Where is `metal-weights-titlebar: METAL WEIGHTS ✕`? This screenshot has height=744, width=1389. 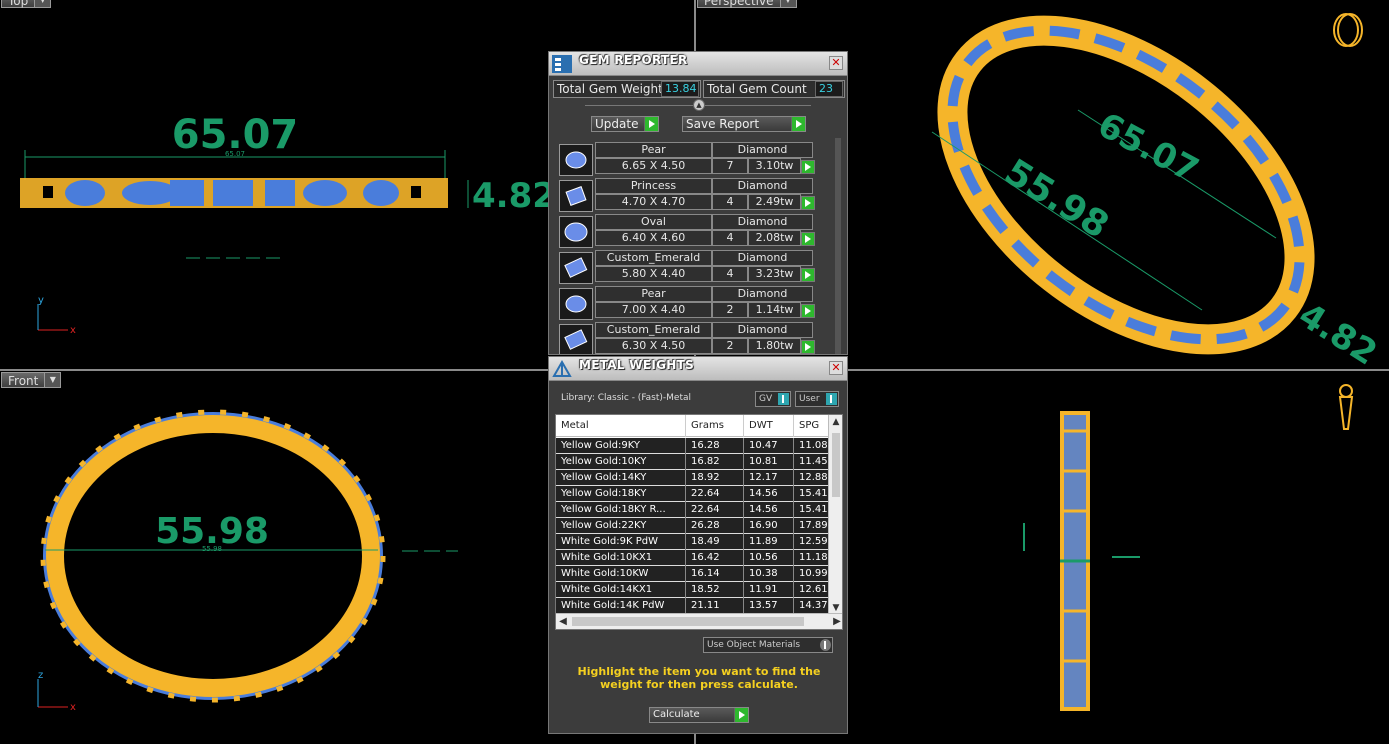 metal-weights-titlebar: METAL WEIGHTS ✕ is located at coordinates (698, 369).